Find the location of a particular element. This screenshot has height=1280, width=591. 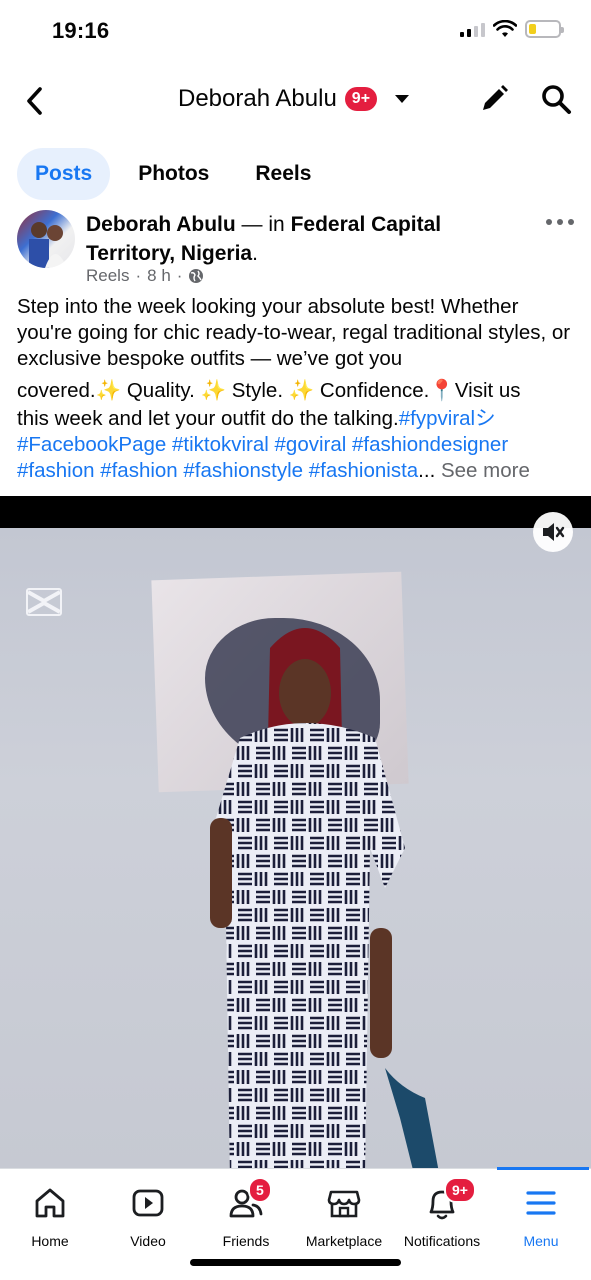

marketplace-icon is located at coordinates (344, 1204).